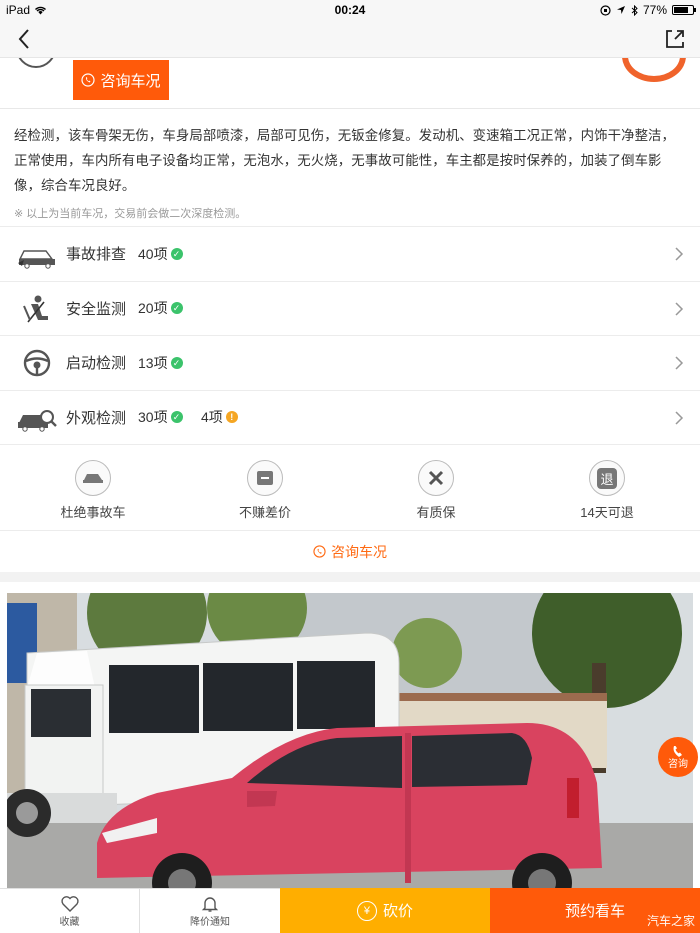  What do you see at coordinates (265, 478) in the screenshot?
I see `no-markup-icon` at bounding box center [265, 478].